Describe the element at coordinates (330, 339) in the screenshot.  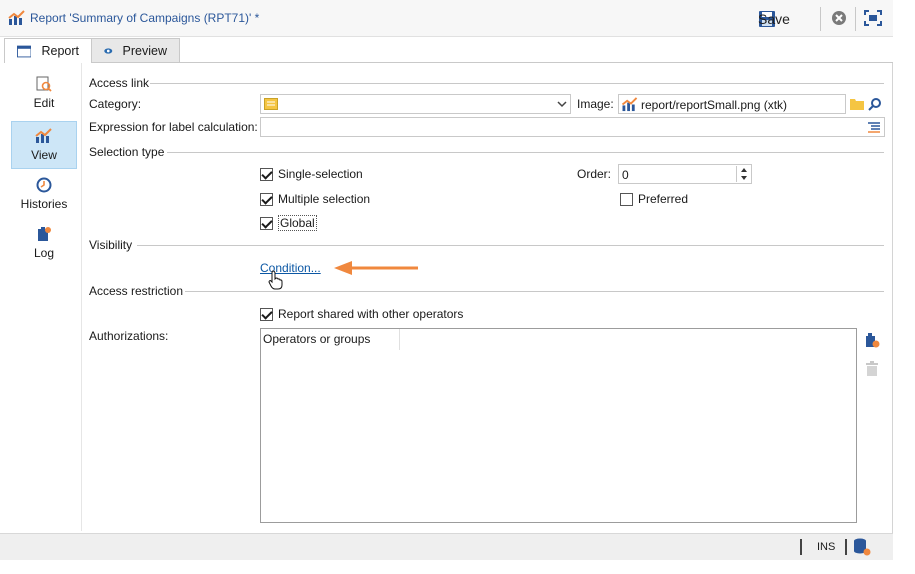
I see `grid-column-header: Operators or groups` at that location.